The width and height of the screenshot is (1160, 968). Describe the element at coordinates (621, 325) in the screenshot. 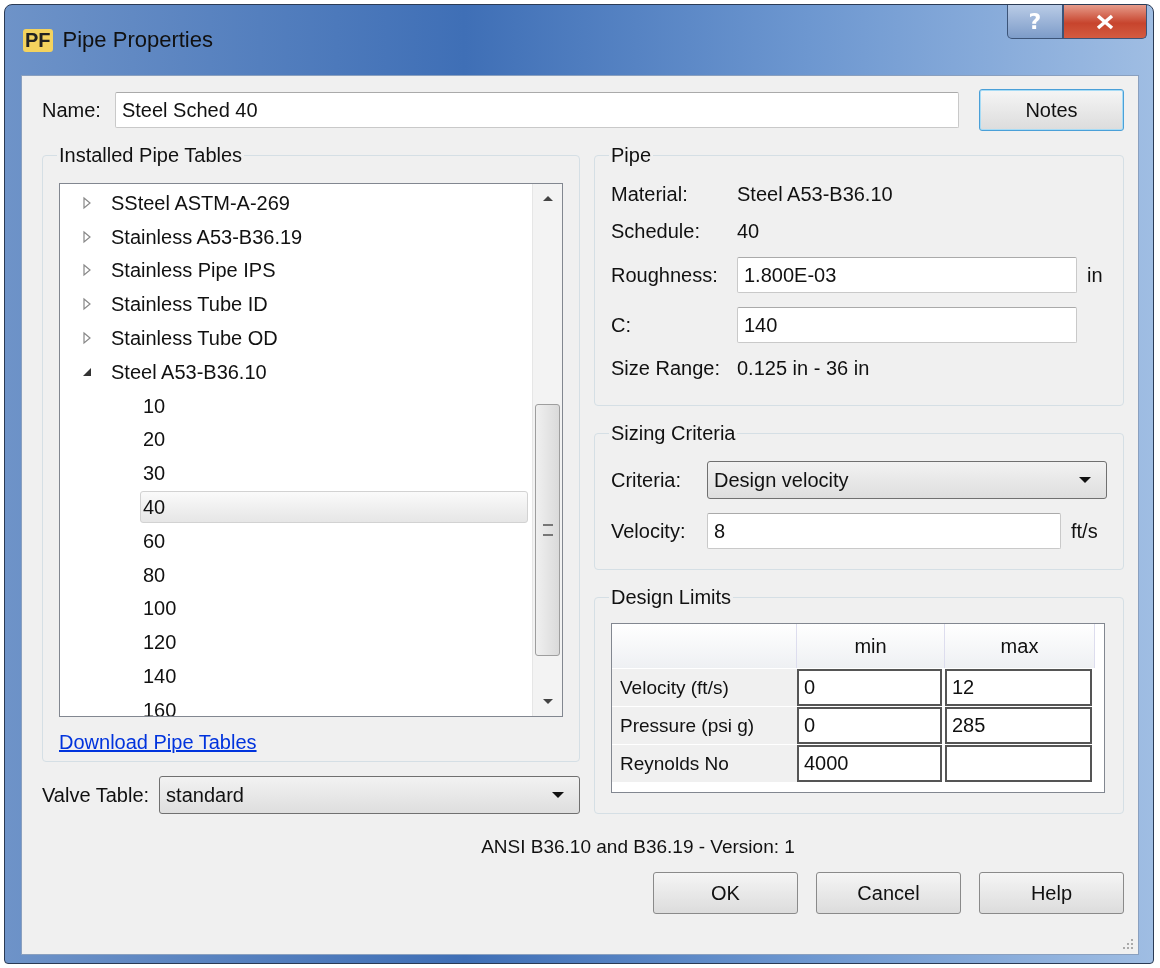

I see `c-label: C:` at that location.